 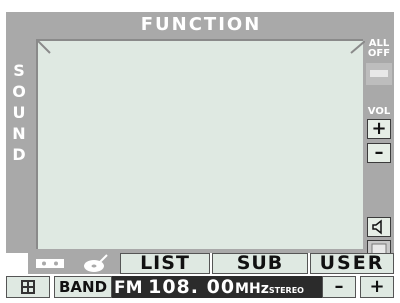 I want to click on frequency-unit: MHz, so click(x=252, y=289).